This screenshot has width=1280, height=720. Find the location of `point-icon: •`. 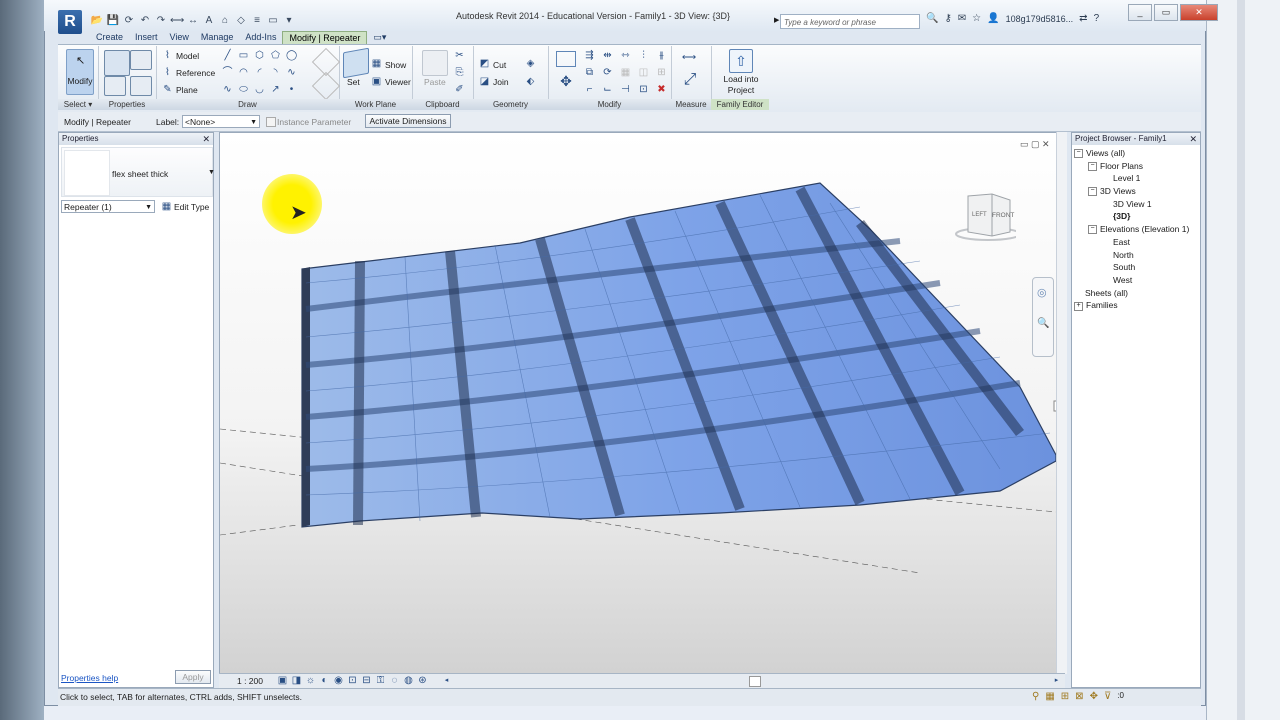

point-icon: • is located at coordinates (291, 89).